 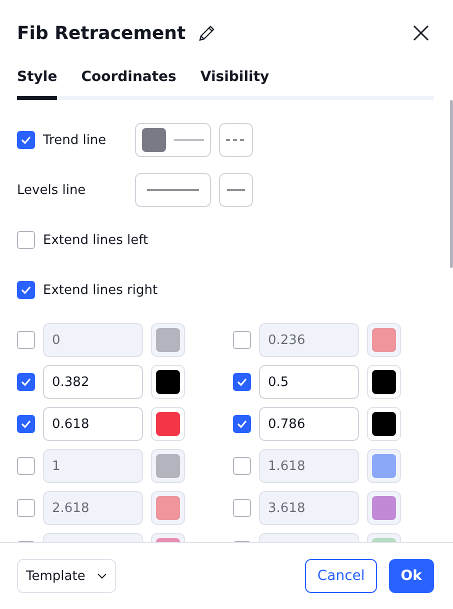 I want to click on option-label: Extend lines right, so click(x=100, y=290).